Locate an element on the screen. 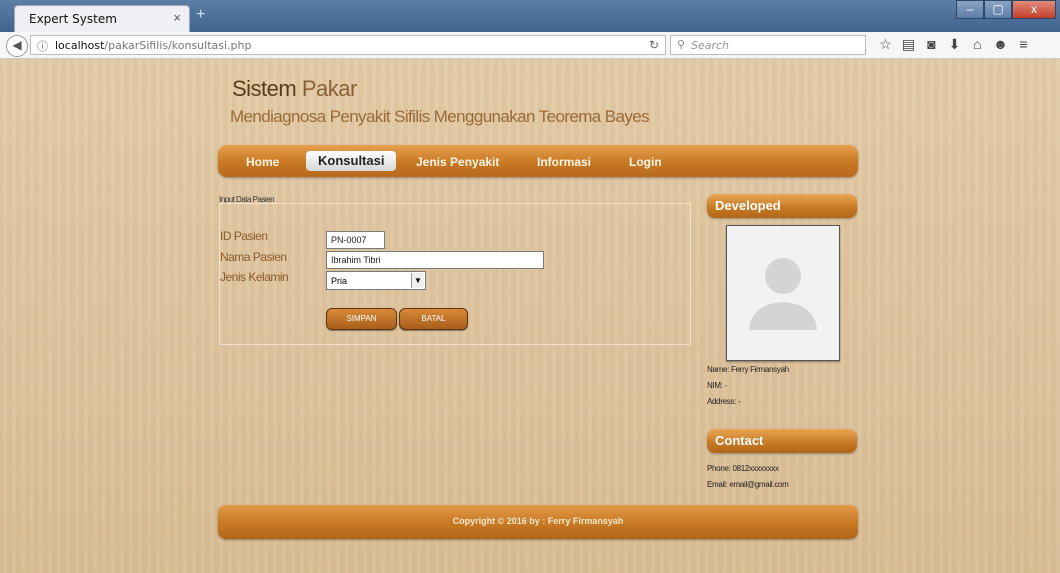 The image size is (1060, 573). developed-heading: Developed is located at coordinates (782, 206).